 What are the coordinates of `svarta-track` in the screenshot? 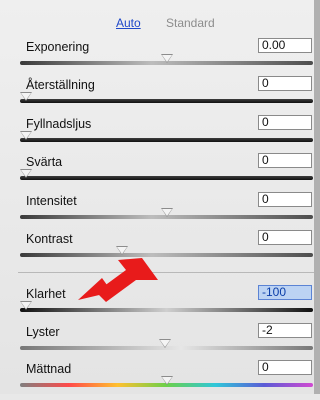 It's located at (166, 178).